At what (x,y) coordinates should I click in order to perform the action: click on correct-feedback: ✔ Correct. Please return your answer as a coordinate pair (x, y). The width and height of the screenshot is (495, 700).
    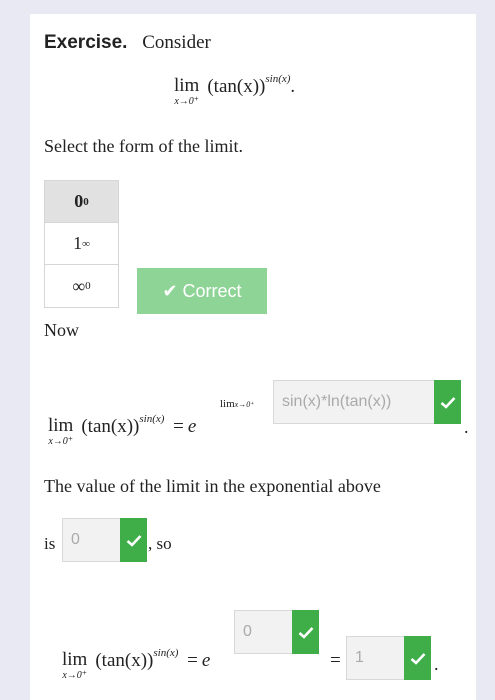
    Looking at the image, I should click on (202, 291).